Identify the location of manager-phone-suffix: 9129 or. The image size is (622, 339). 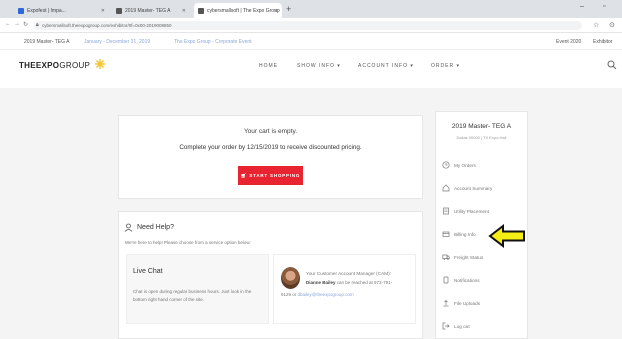
(289, 294).